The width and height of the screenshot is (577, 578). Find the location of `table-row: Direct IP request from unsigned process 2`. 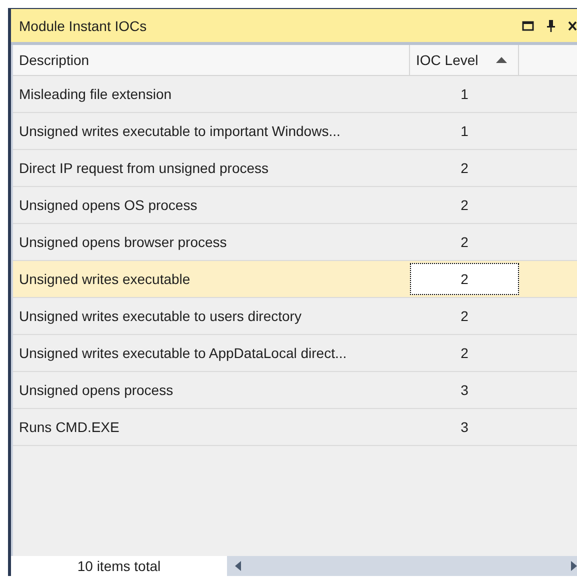

table-row: Direct IP request from unsigned process 2 is located at coordinates (295, 168).